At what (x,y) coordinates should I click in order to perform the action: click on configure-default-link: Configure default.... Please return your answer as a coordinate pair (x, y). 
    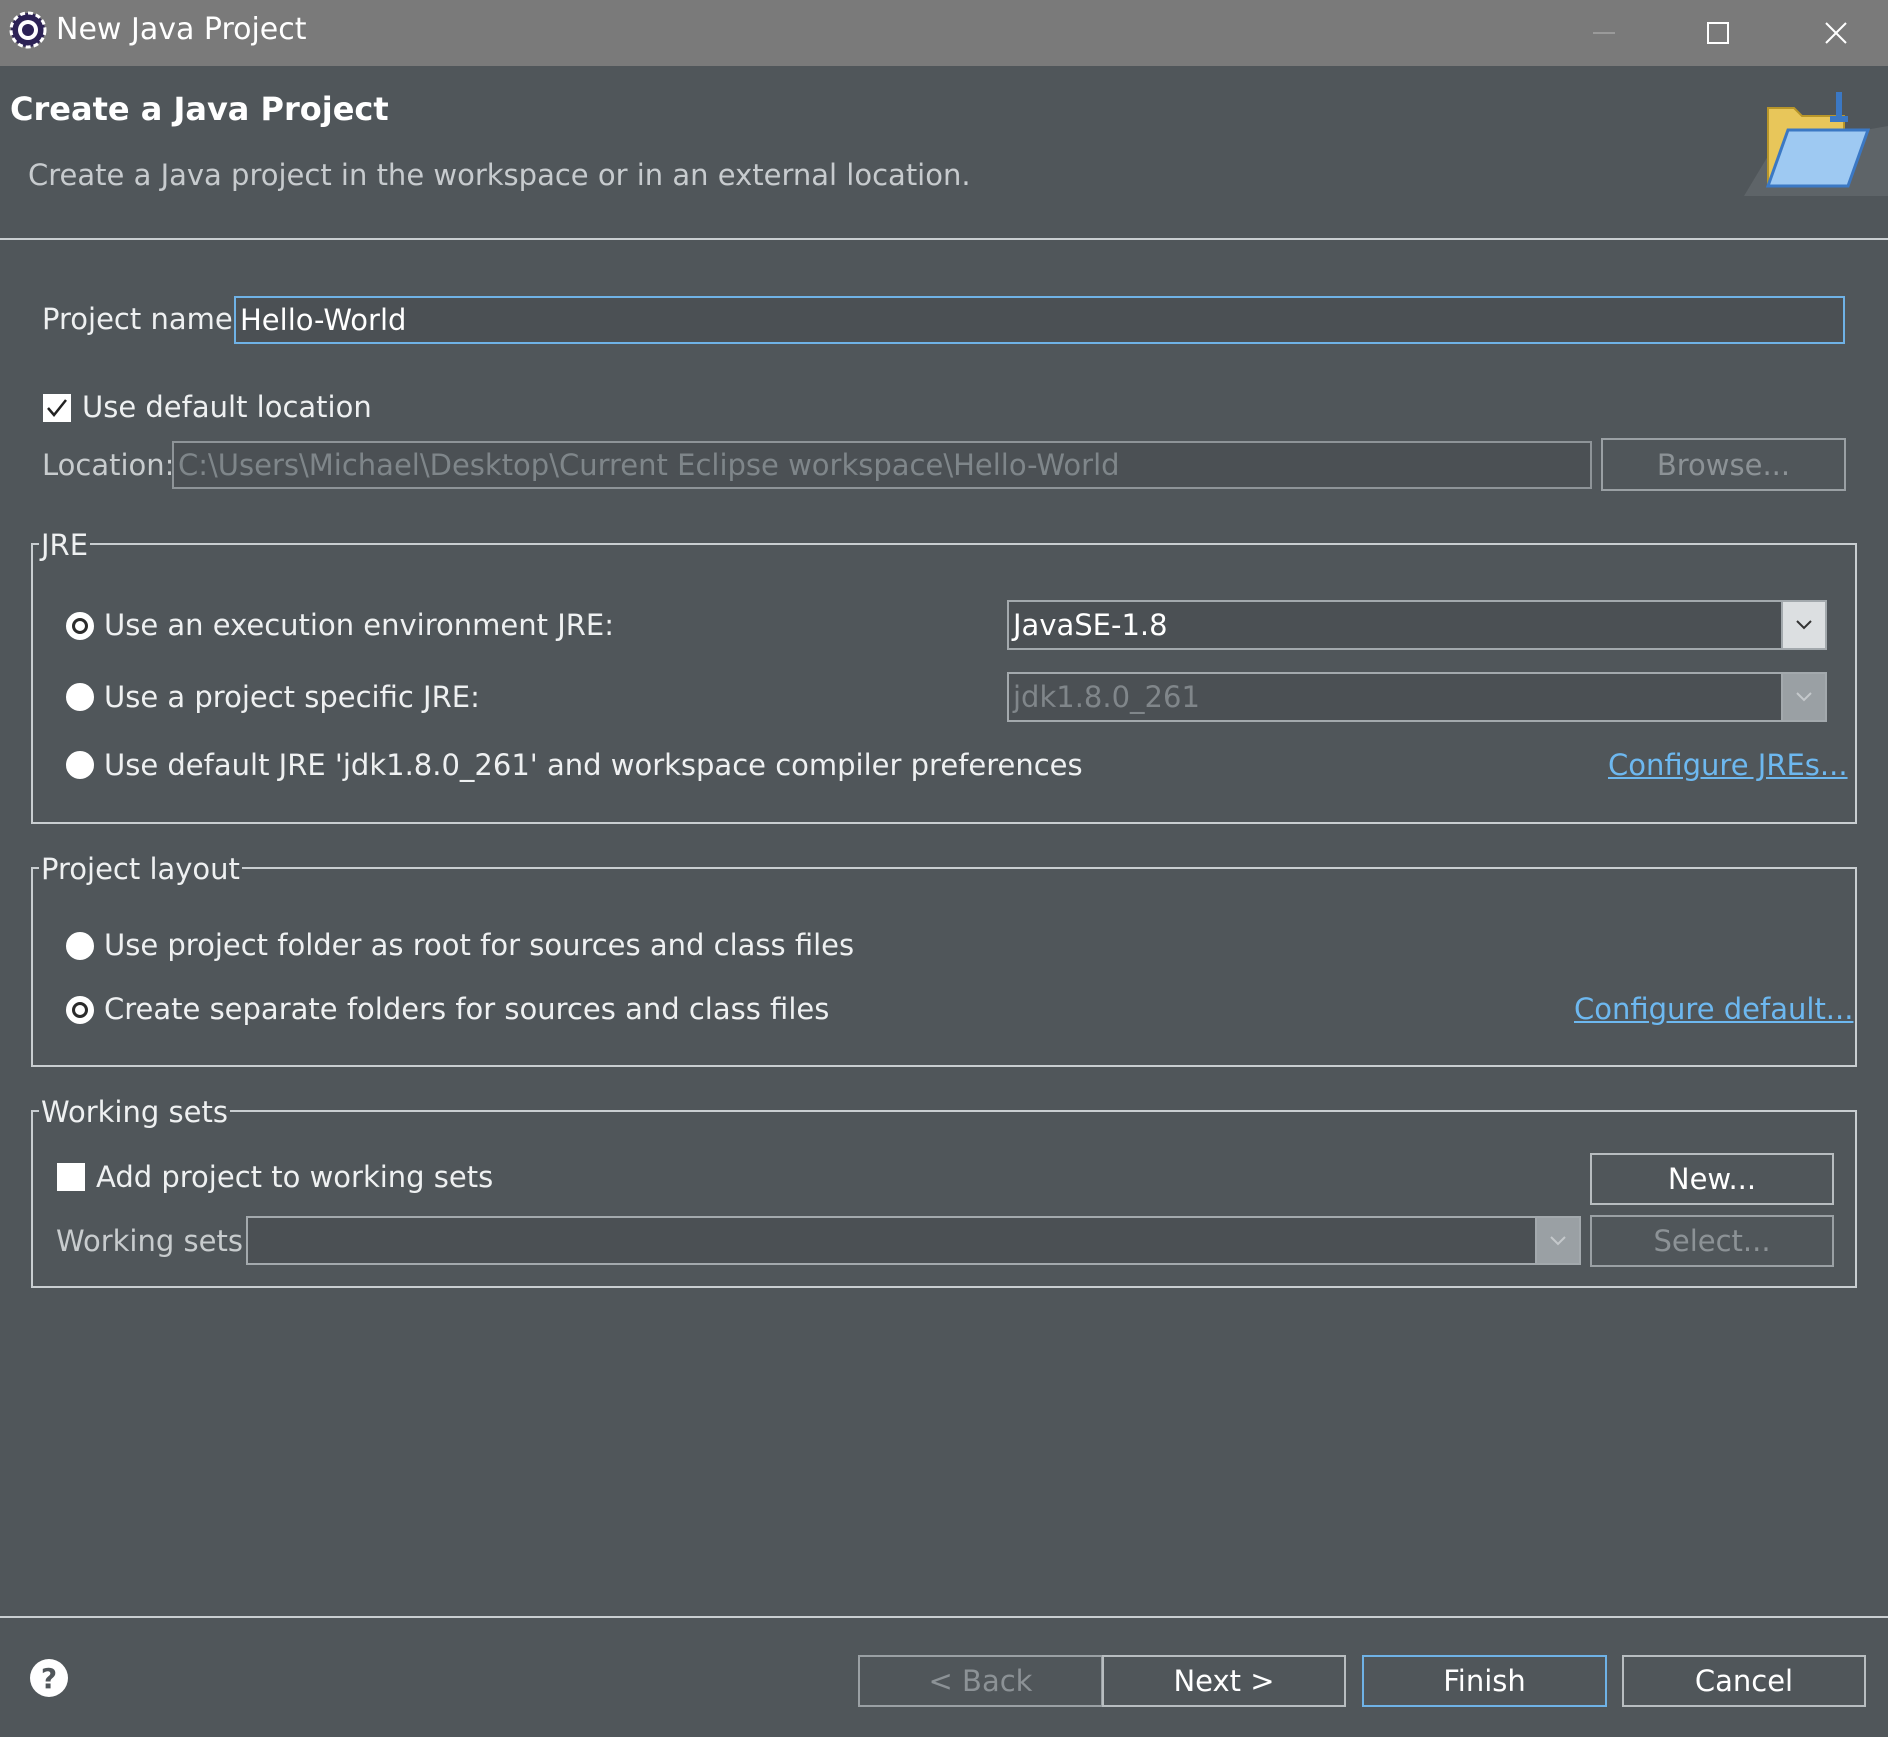
    Looking at the image, I should click on (1713, 1009).